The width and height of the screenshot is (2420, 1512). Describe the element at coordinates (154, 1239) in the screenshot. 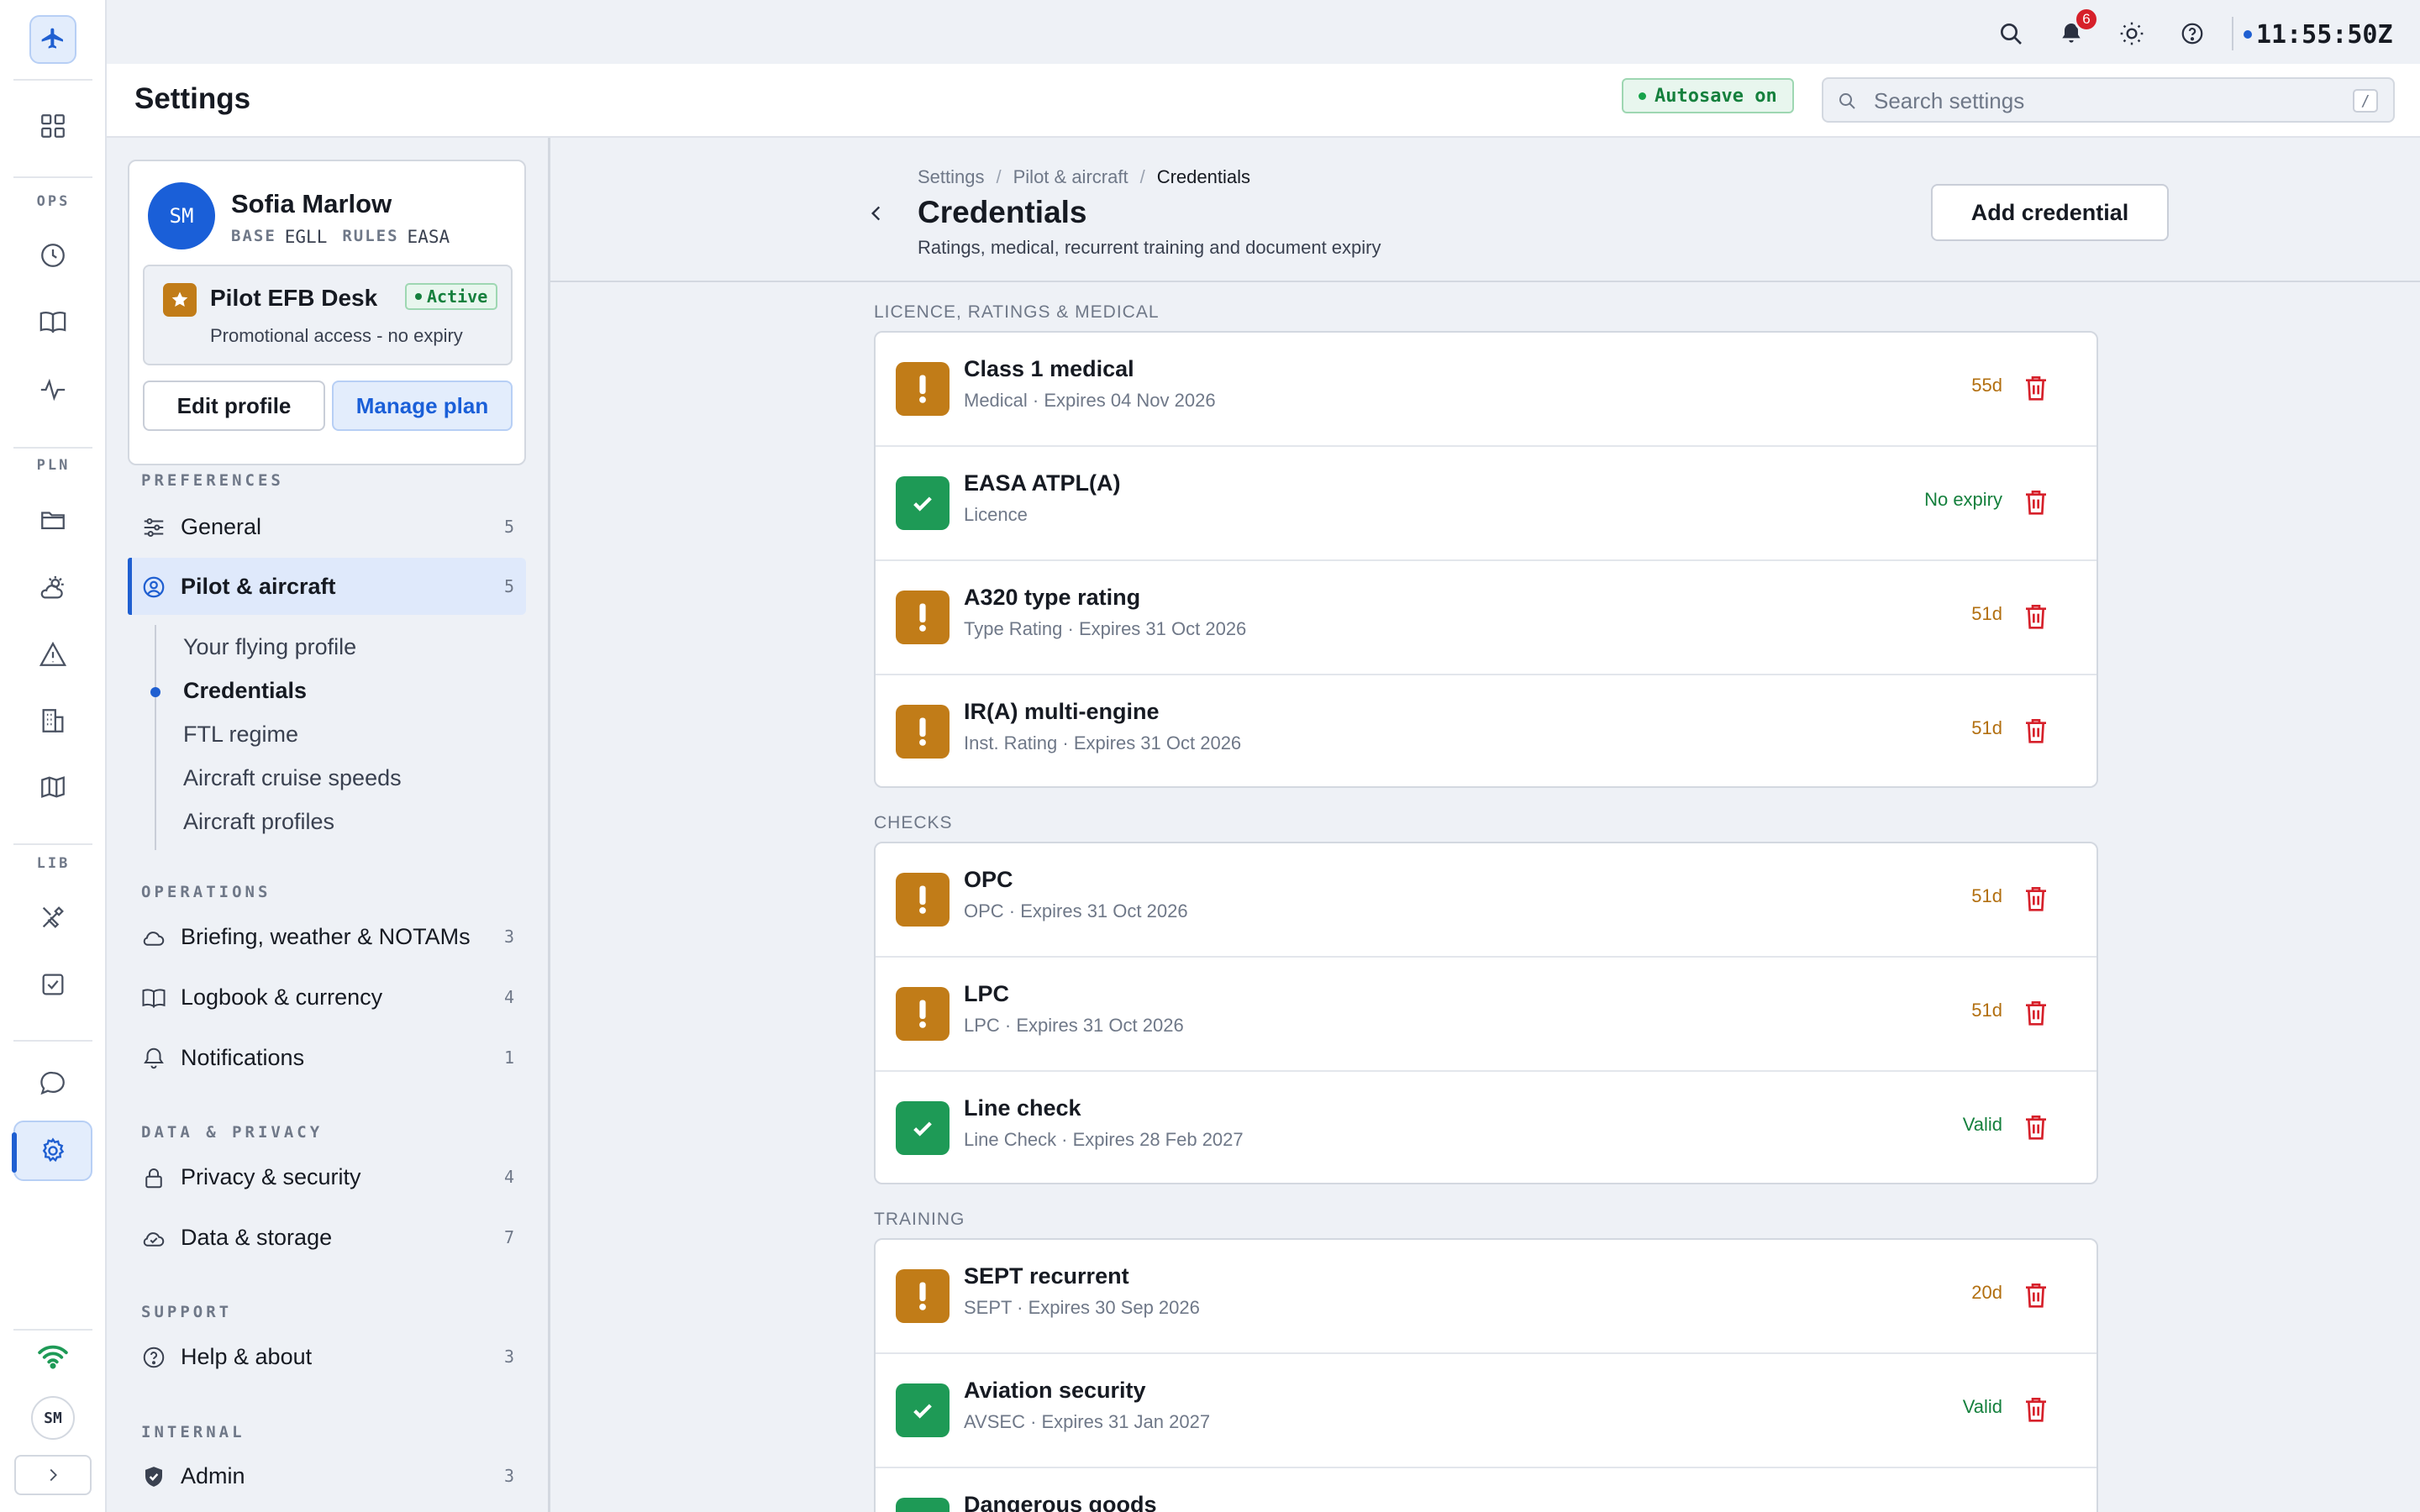

I see `cloud-check-icon` at that location.